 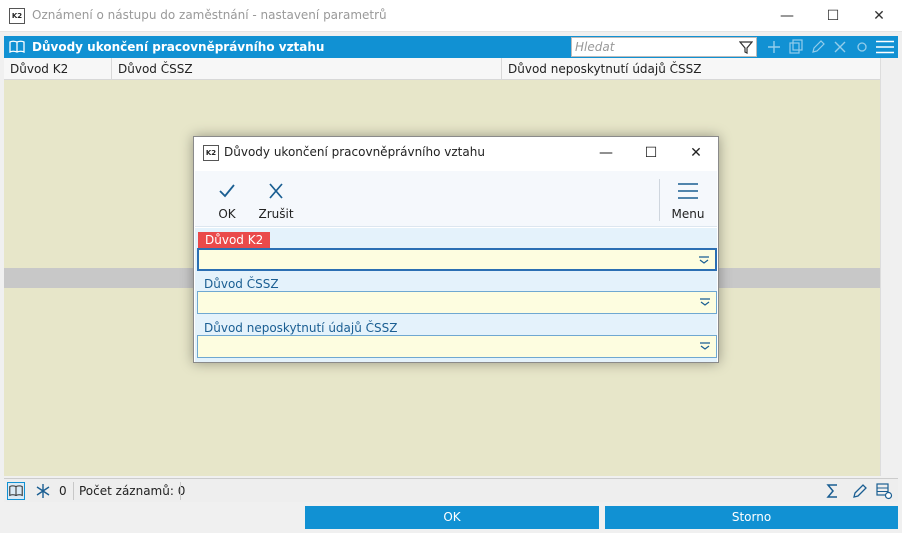 I want to click on toolbar-divider, so click(x=659, y=200).